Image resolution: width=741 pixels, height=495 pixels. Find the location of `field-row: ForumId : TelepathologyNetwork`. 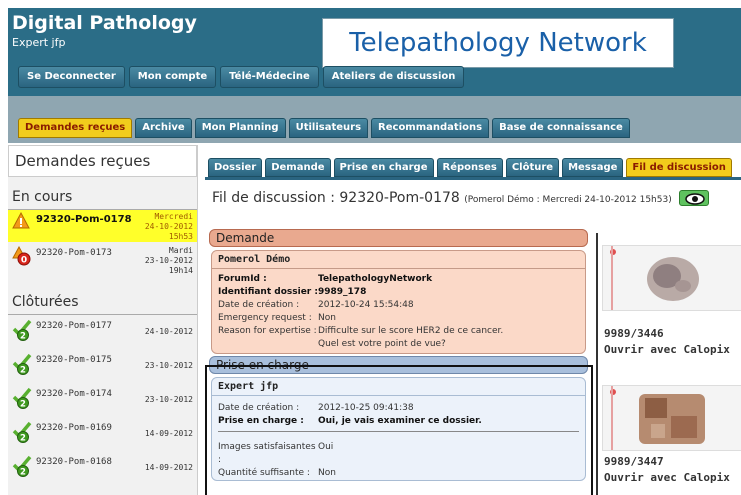

field-row: ForumId : TelepathologyNetwork is located at coordinates (398, 279).